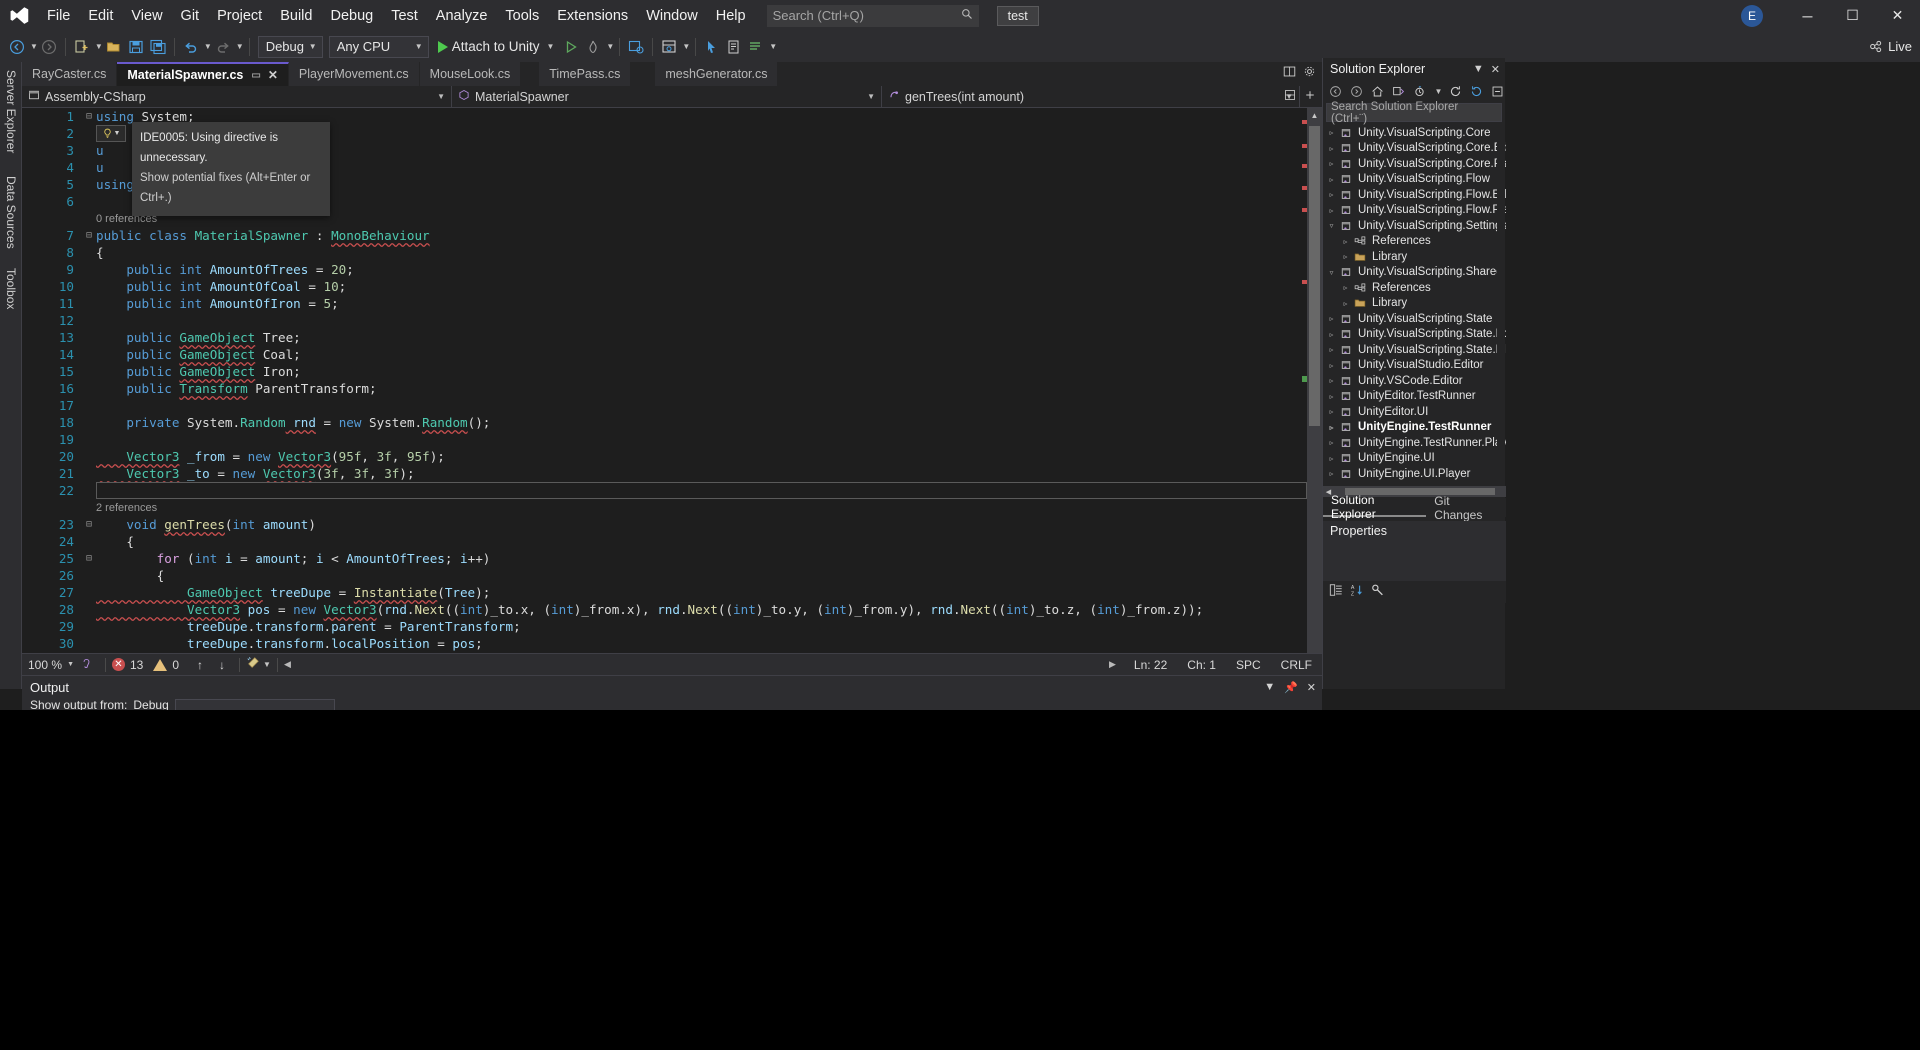 The height and width of the screenshot is (1050, 1920). I want to click on tab-raycaster: RayCaster.cs, so click(70, 74).